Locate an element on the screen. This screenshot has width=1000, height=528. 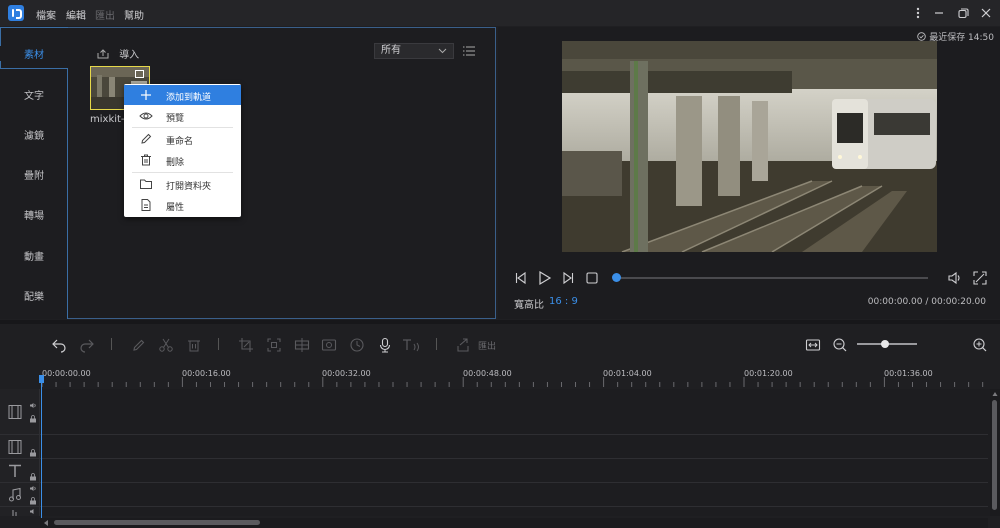
plus-icon is located at coordinates (146, 95).